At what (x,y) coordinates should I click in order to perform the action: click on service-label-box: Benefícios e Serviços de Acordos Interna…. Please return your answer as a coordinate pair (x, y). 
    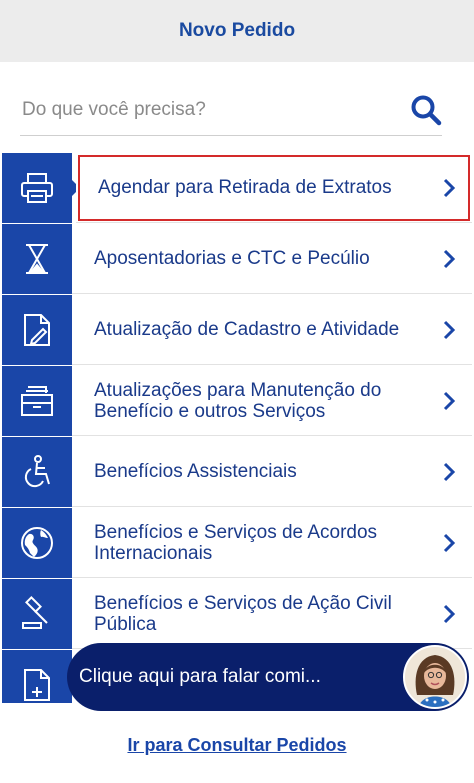
    Looking at the image, I should click on (272, 543).